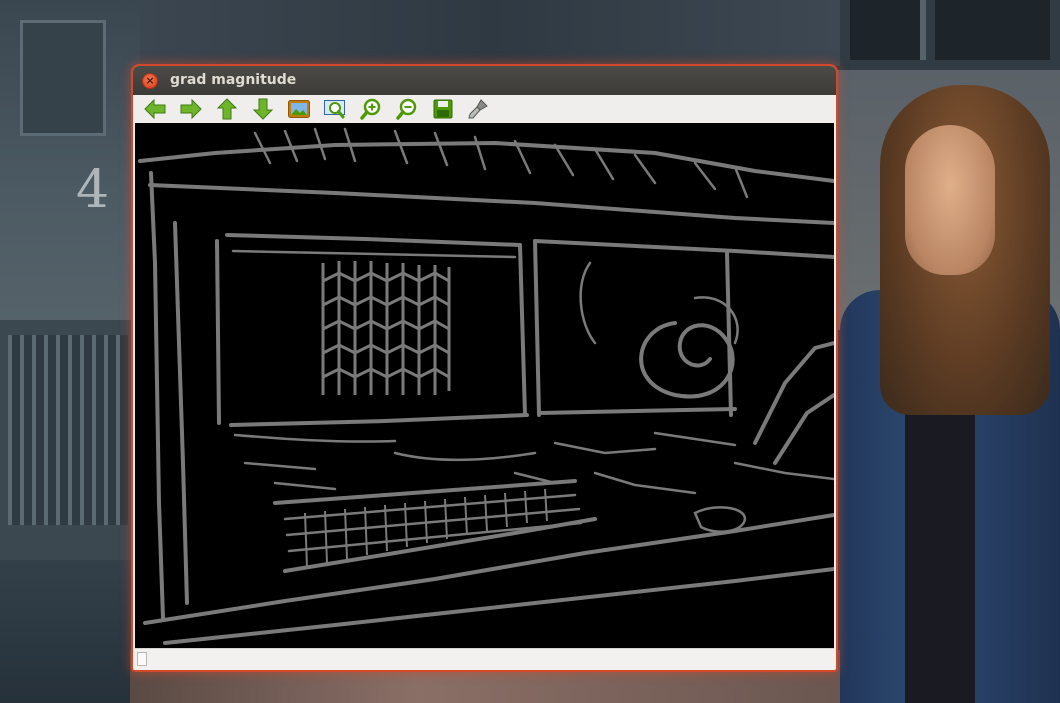 Image resolution: width=1060 pixels, height=703 pixels. Describe the element at coordinates (490, 33) in the screenshot. I see `wallpaper-region` at that location.